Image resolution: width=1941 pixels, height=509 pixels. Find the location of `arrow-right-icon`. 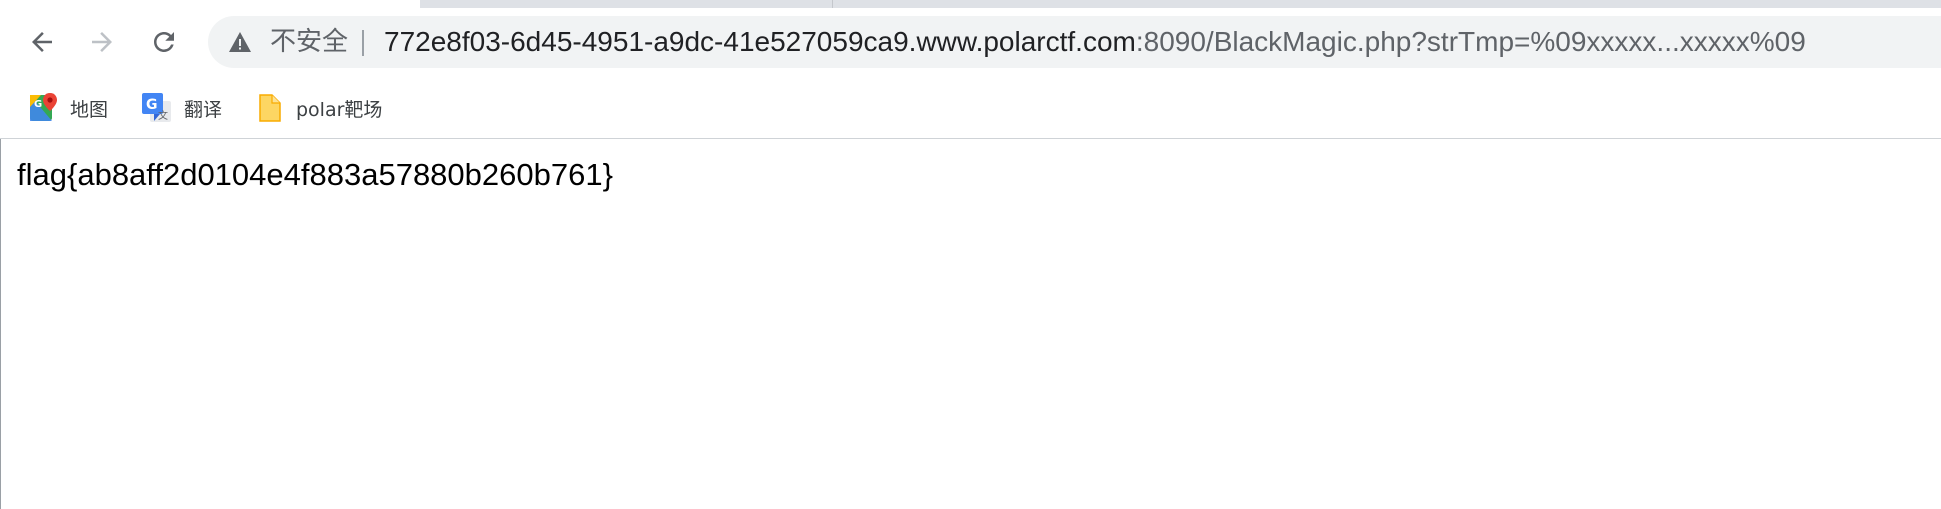

arrow-right-icon is located at coordinates (102, 42).